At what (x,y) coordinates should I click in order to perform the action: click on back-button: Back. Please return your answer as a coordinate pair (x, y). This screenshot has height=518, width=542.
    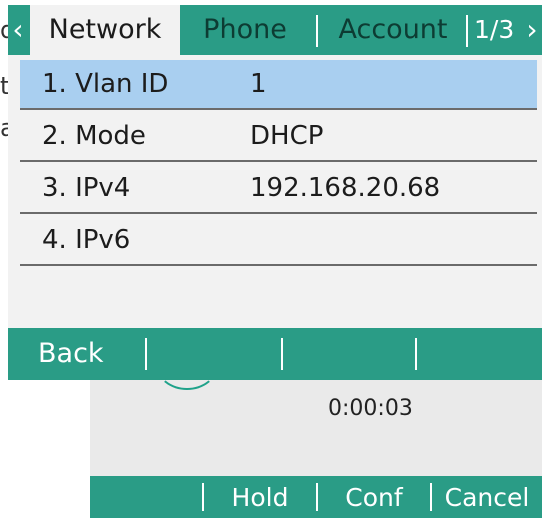
    Looking at the image, I should click on (88, 354).